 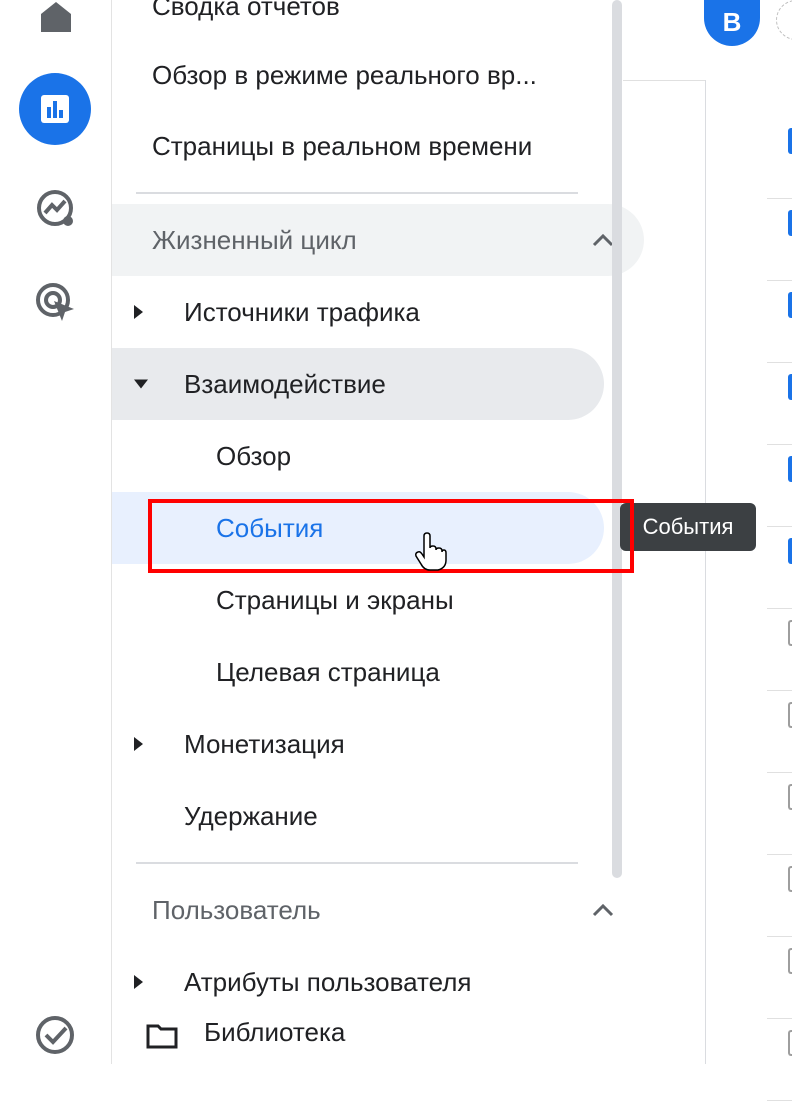 What do you see at coordinates (254, 455) in the screenshot?
I see `nav-item-label: Обзор` at bounding box center [254, 455].